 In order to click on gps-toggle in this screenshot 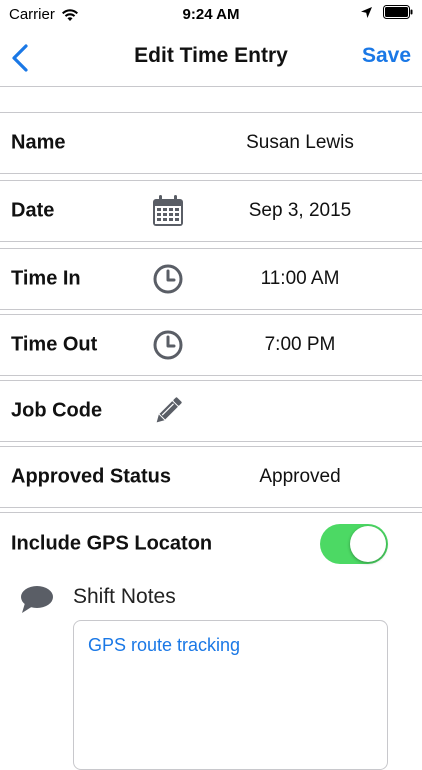, I will do `click(354, 543)`.